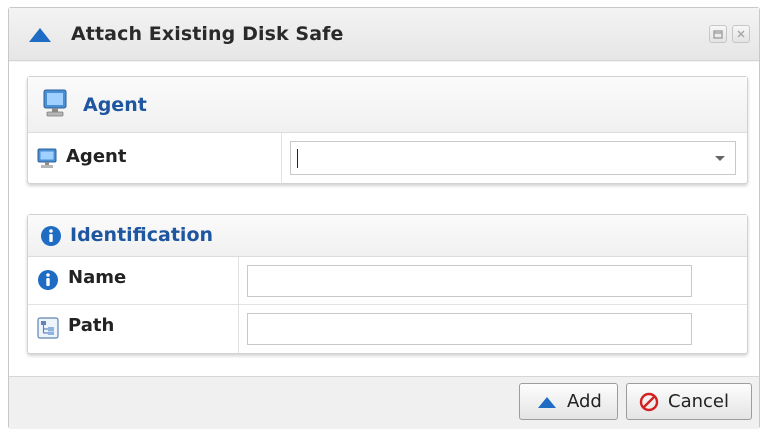  I want to click on path-field-label: Path, so click(91, 325).